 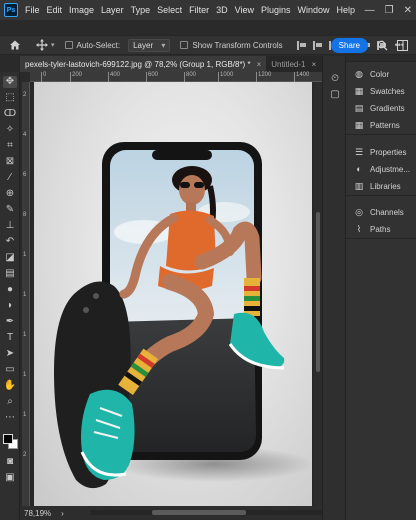 I want to click on maximize-button: ❐, so click(x=389, y=10).